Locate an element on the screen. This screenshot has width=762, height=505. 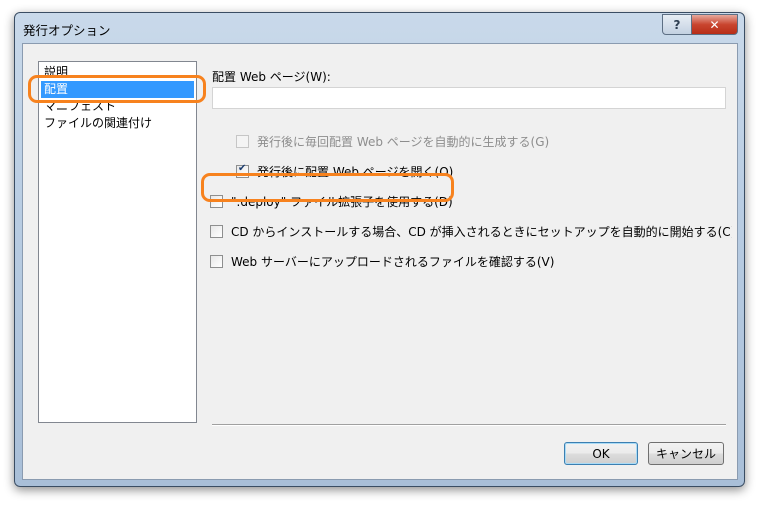
deploy-web-page-label: 配置 Web ページ(W): is located at coordinates (271, 77).